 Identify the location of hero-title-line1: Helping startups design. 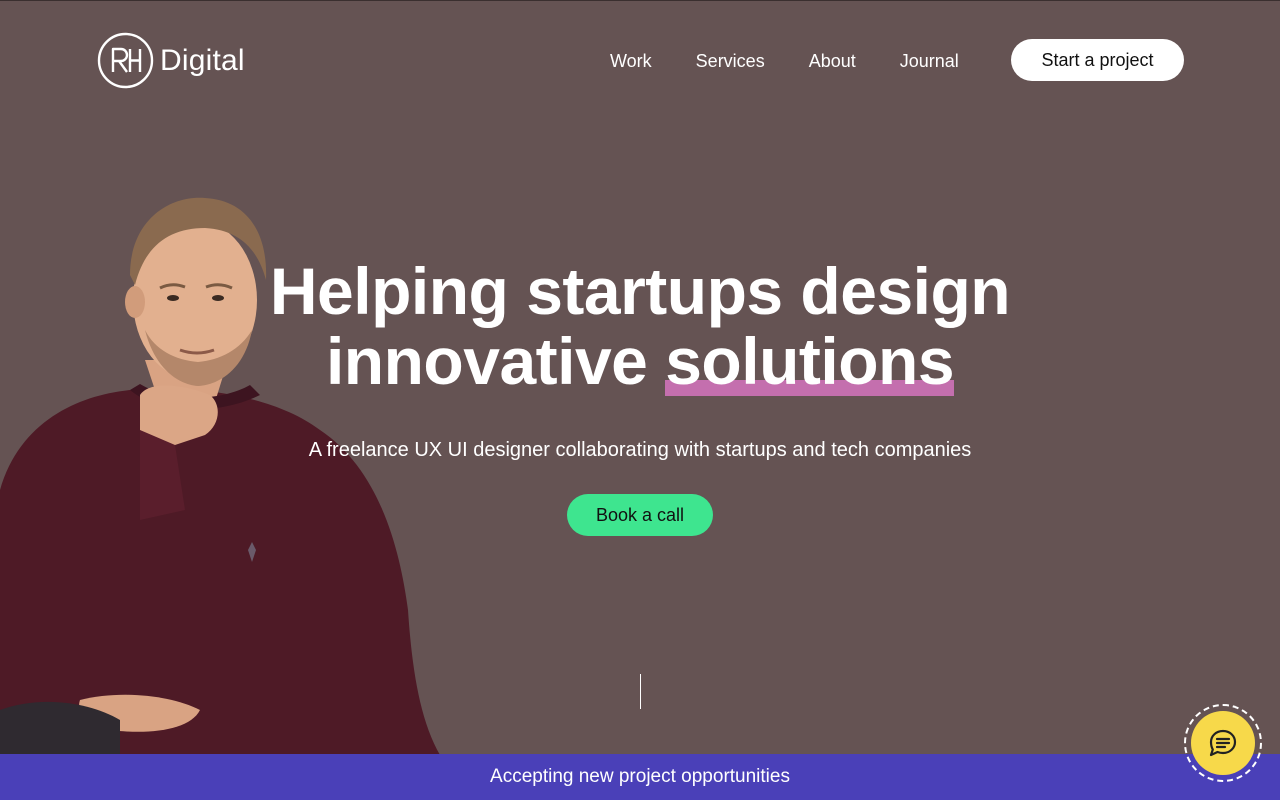
(640, 291).